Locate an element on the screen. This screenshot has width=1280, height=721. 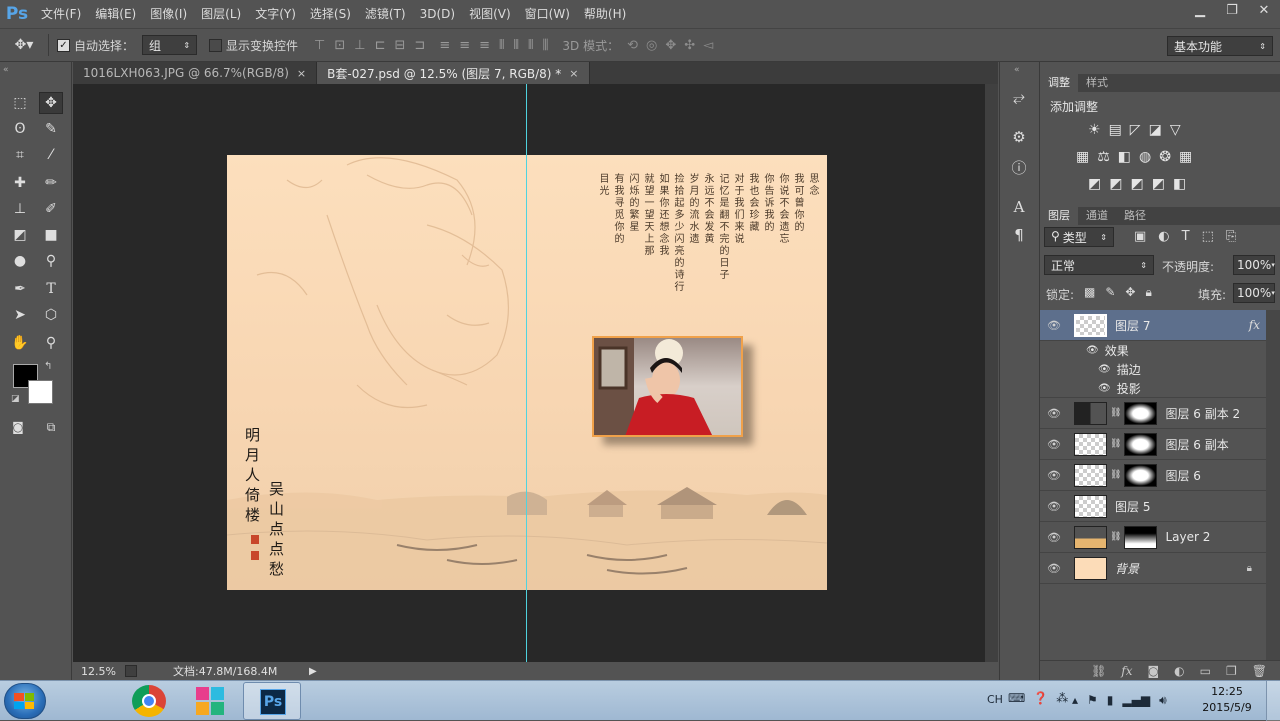
quick-select-tool-icon: ✎ is located at coordinates (51, 129).